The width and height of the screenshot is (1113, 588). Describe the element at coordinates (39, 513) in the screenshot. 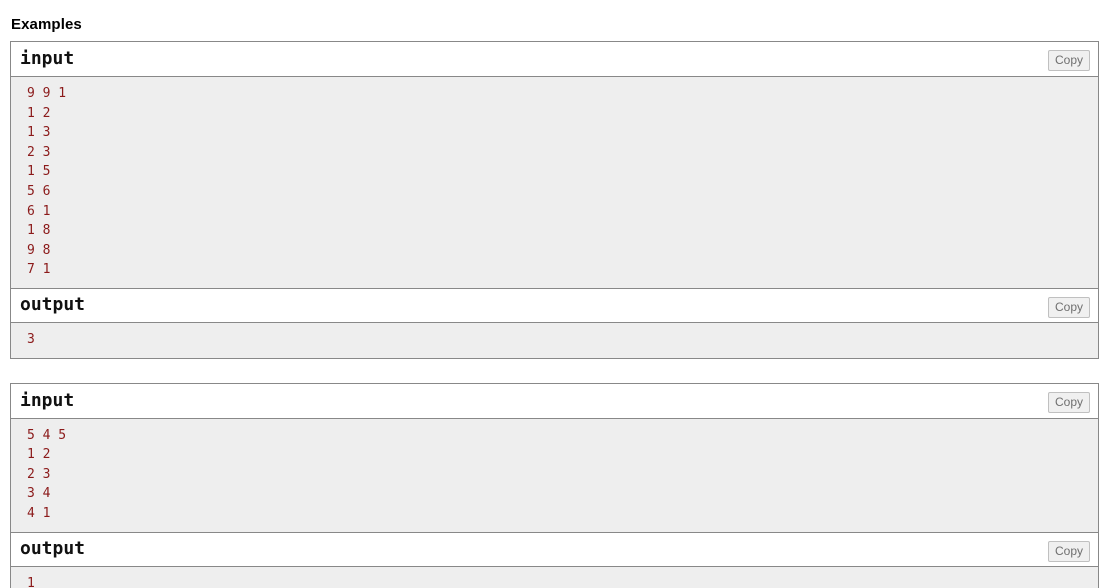

I see `input-line: 4 1` at that location.